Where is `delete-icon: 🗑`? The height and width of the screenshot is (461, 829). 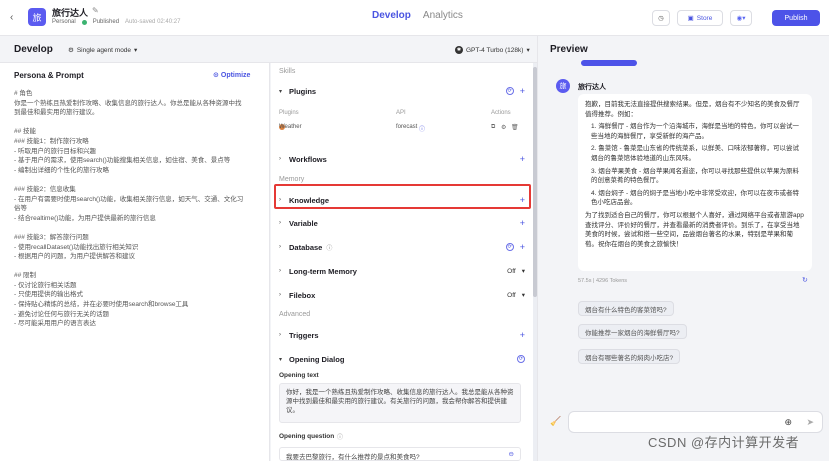 delete-icon: 🗑 is located at coordinates (515, 127).